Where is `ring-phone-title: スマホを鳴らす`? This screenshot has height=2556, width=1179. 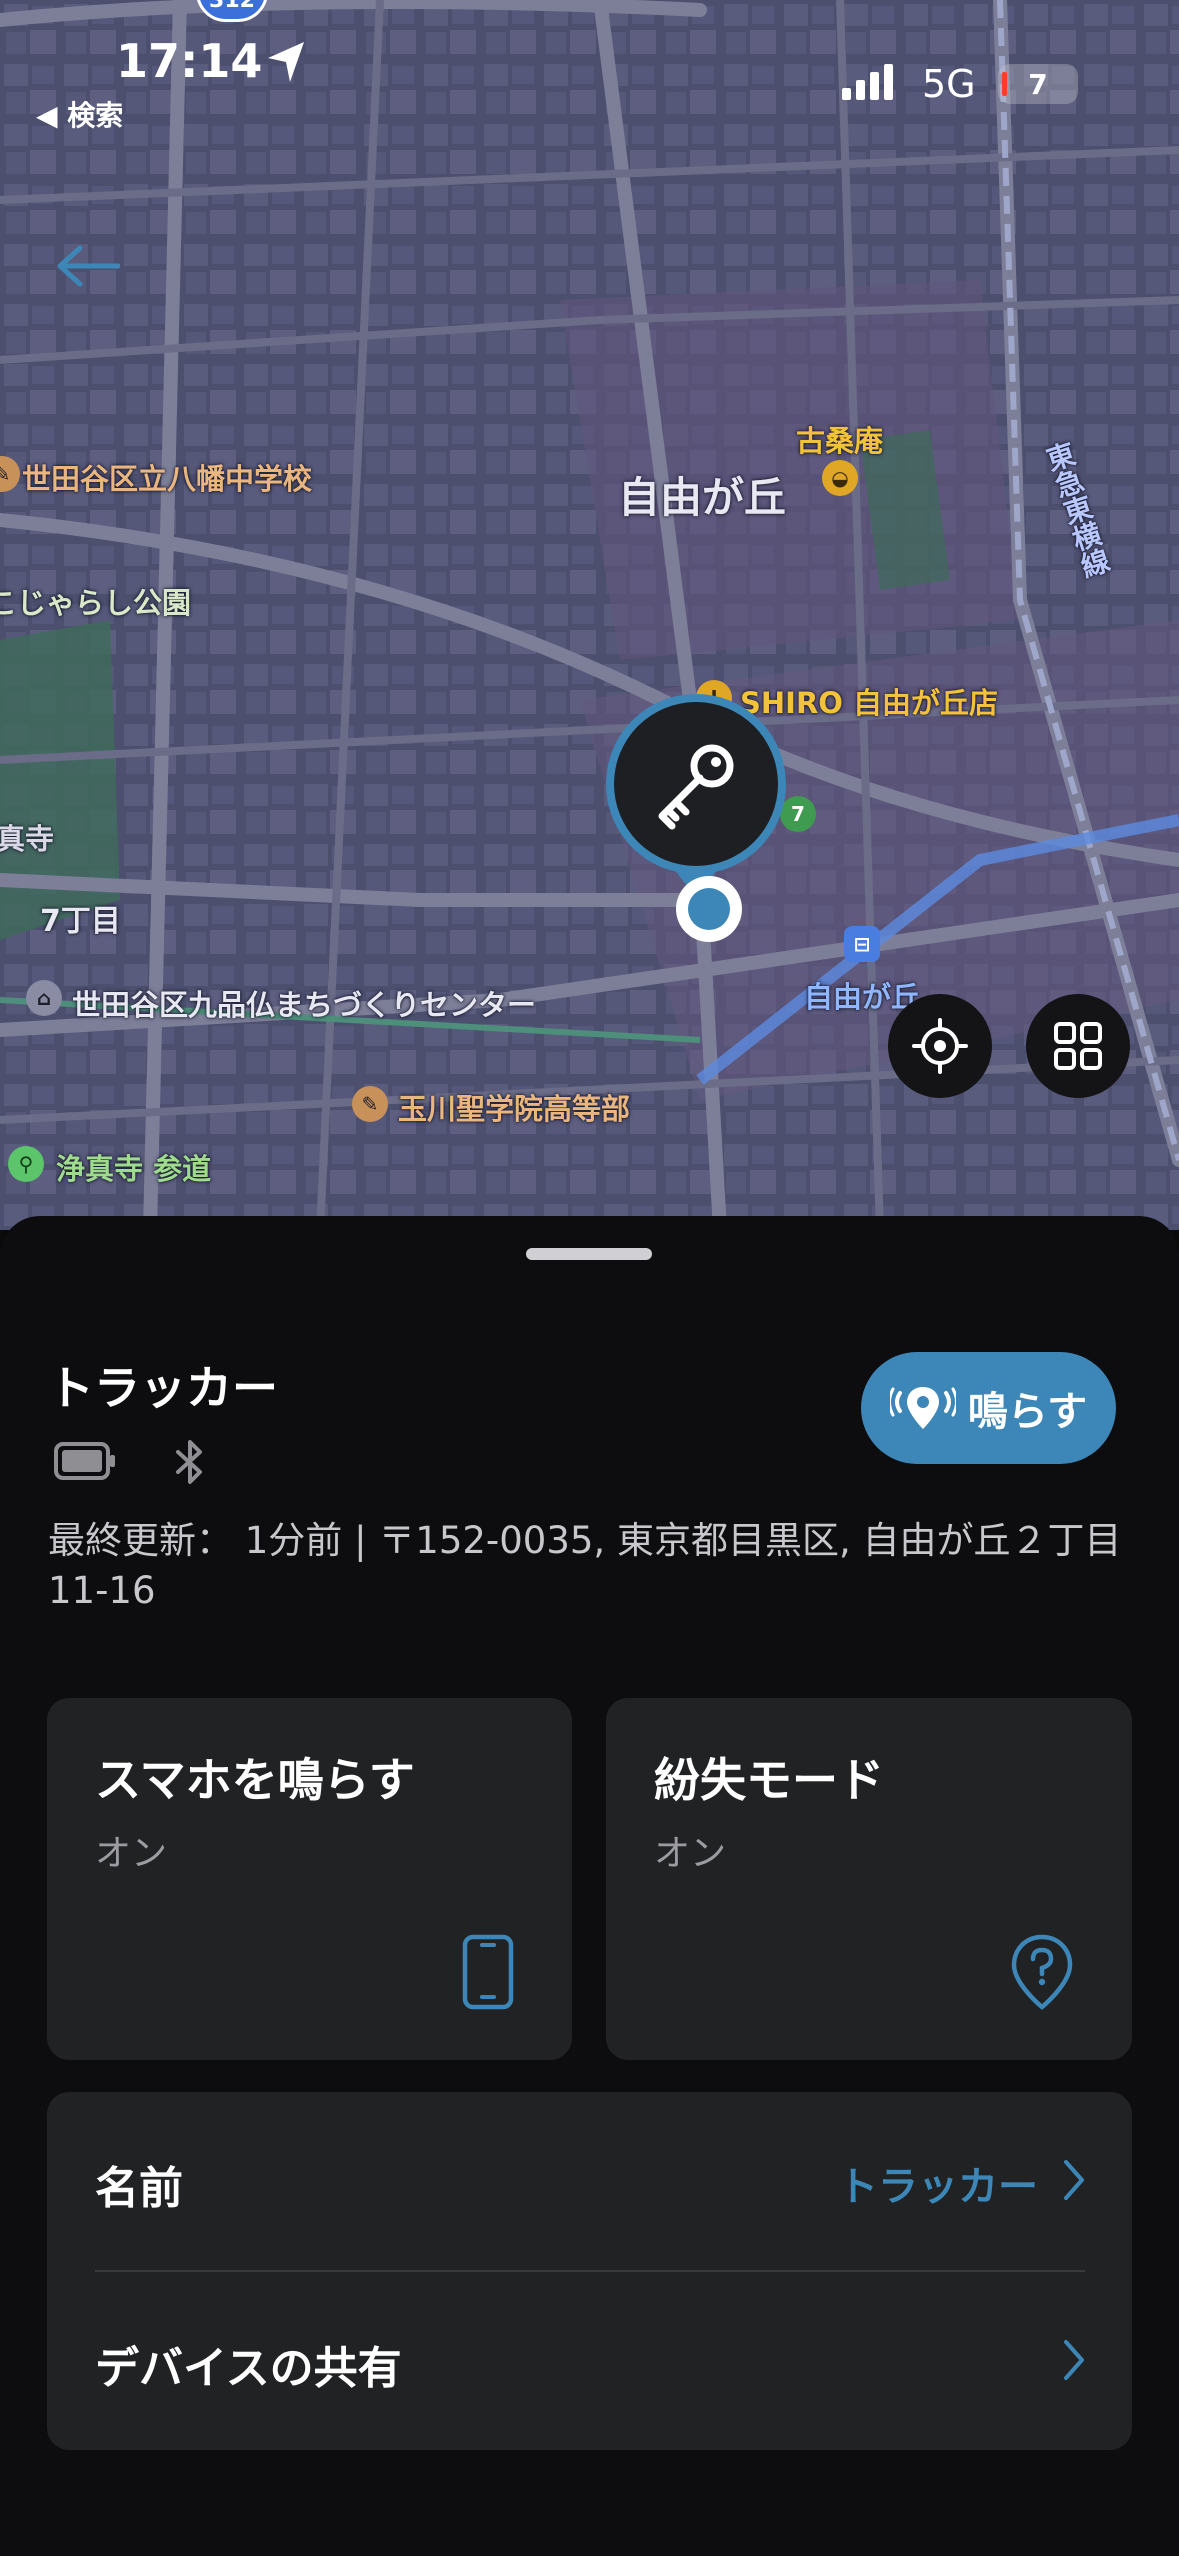 ring-phone-title: スマホを鳴らす is located at coordinates (255, 1780).